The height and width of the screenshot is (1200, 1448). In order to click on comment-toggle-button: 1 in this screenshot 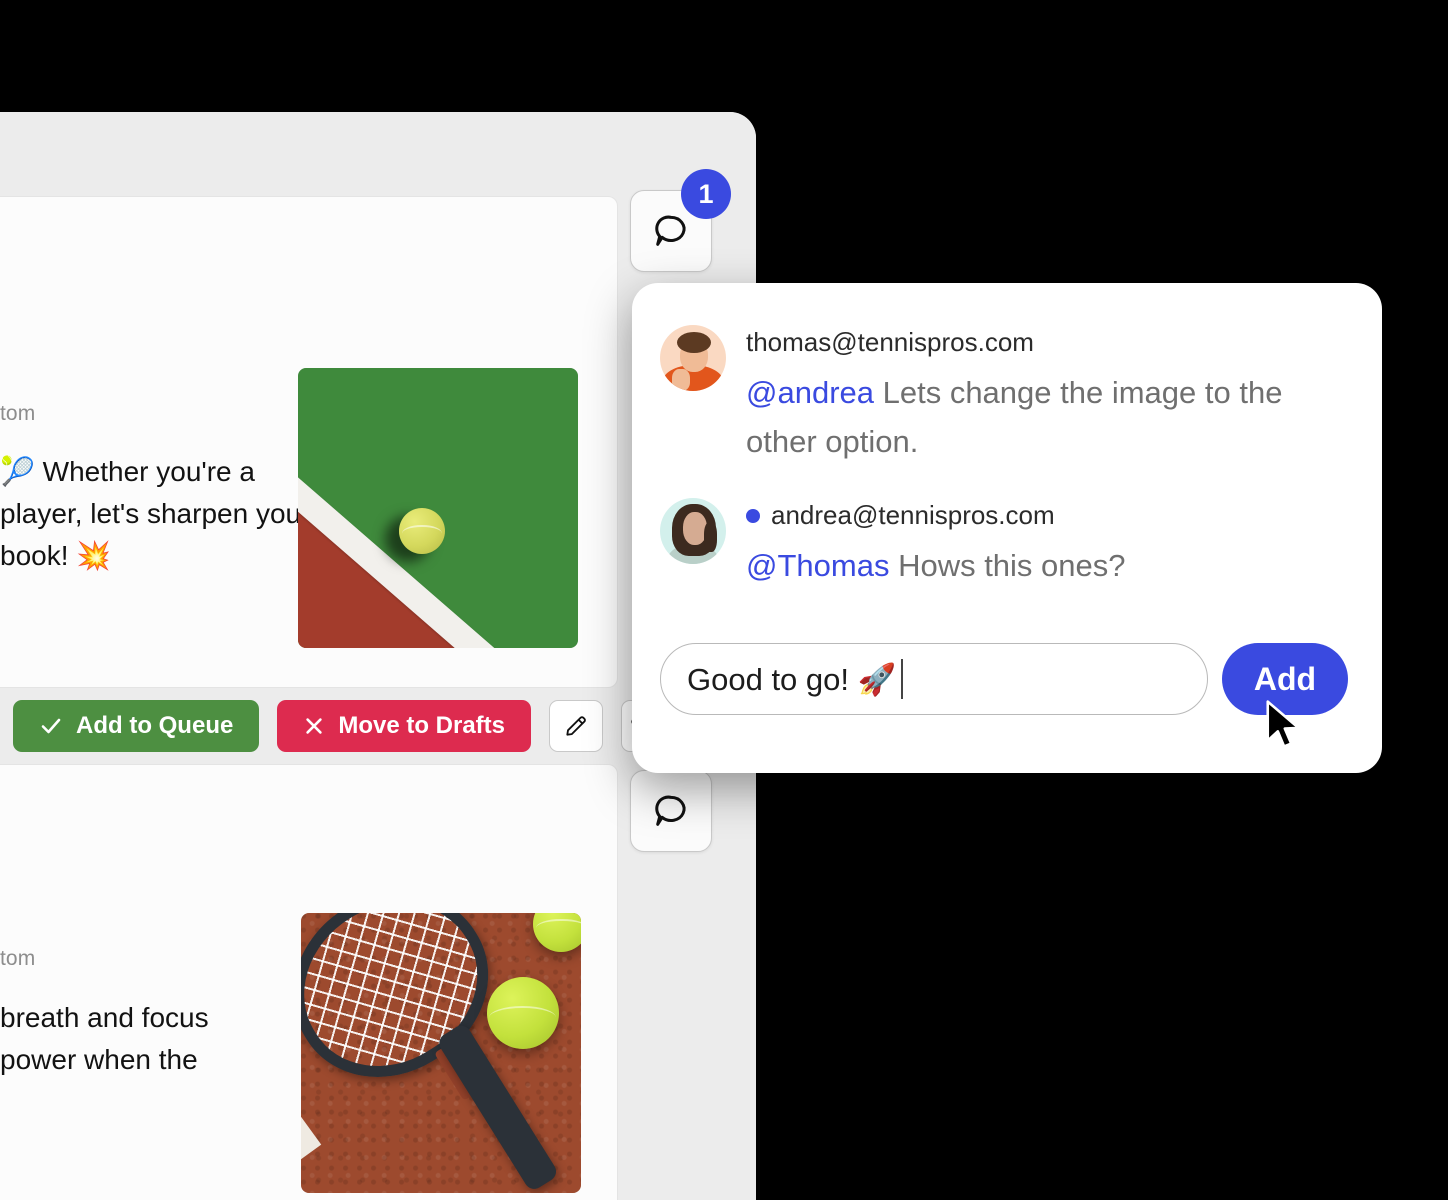, I will do `click(680, 220)`.